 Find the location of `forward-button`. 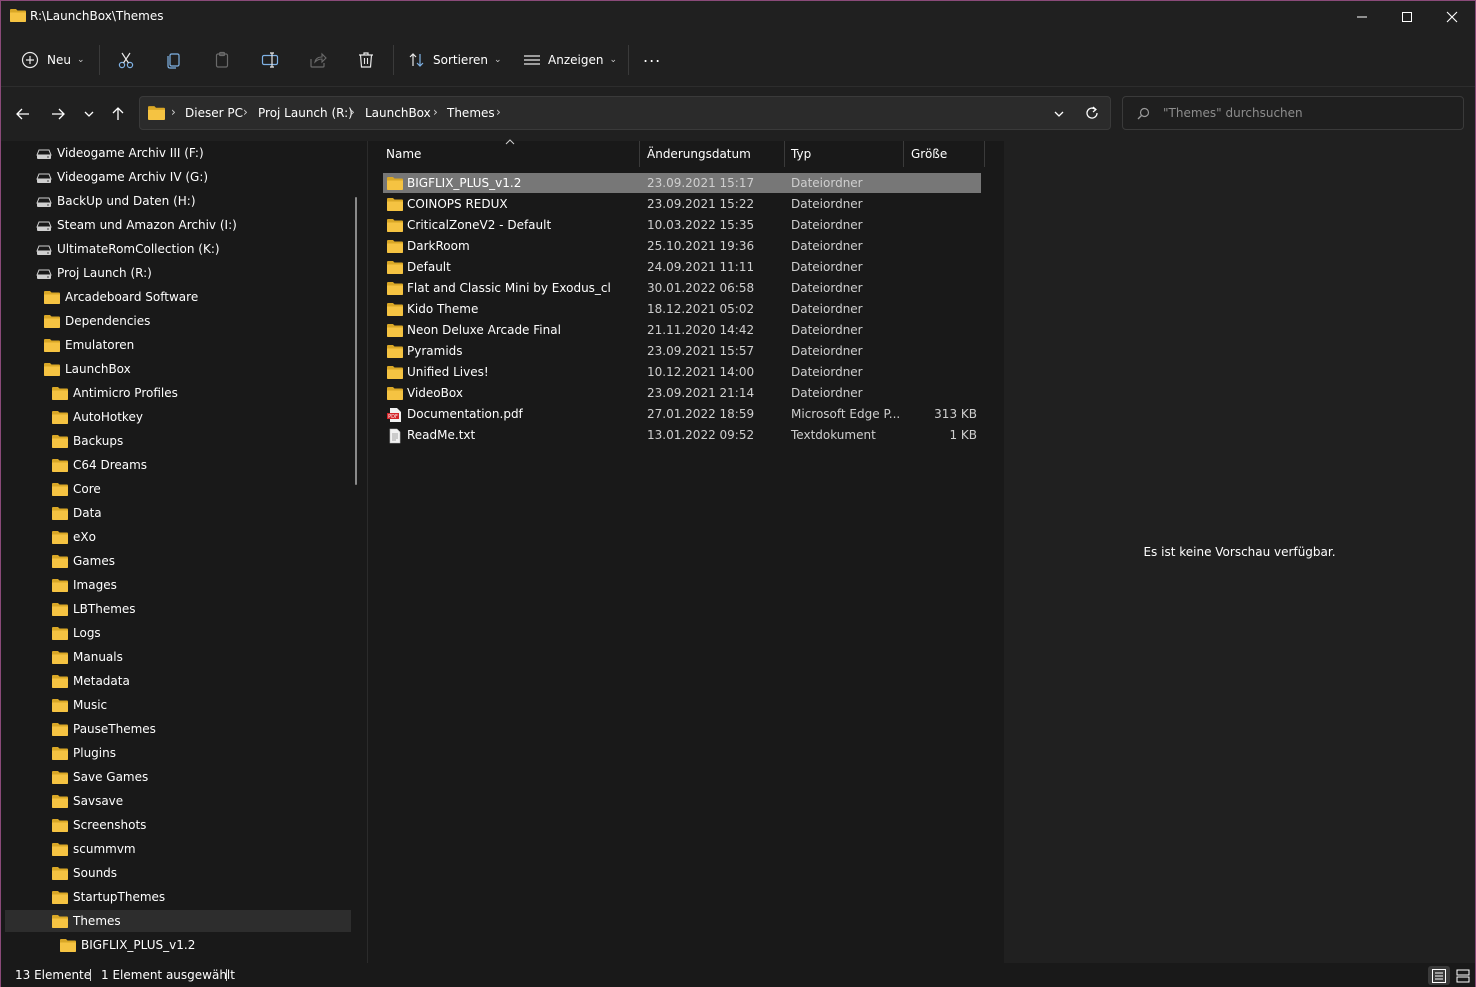

forward-button is located at coordinates (58, 114).